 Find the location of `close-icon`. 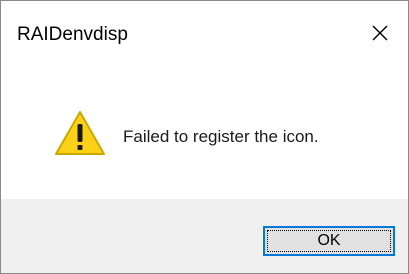

close-icon is located at coordinates (380, 33).